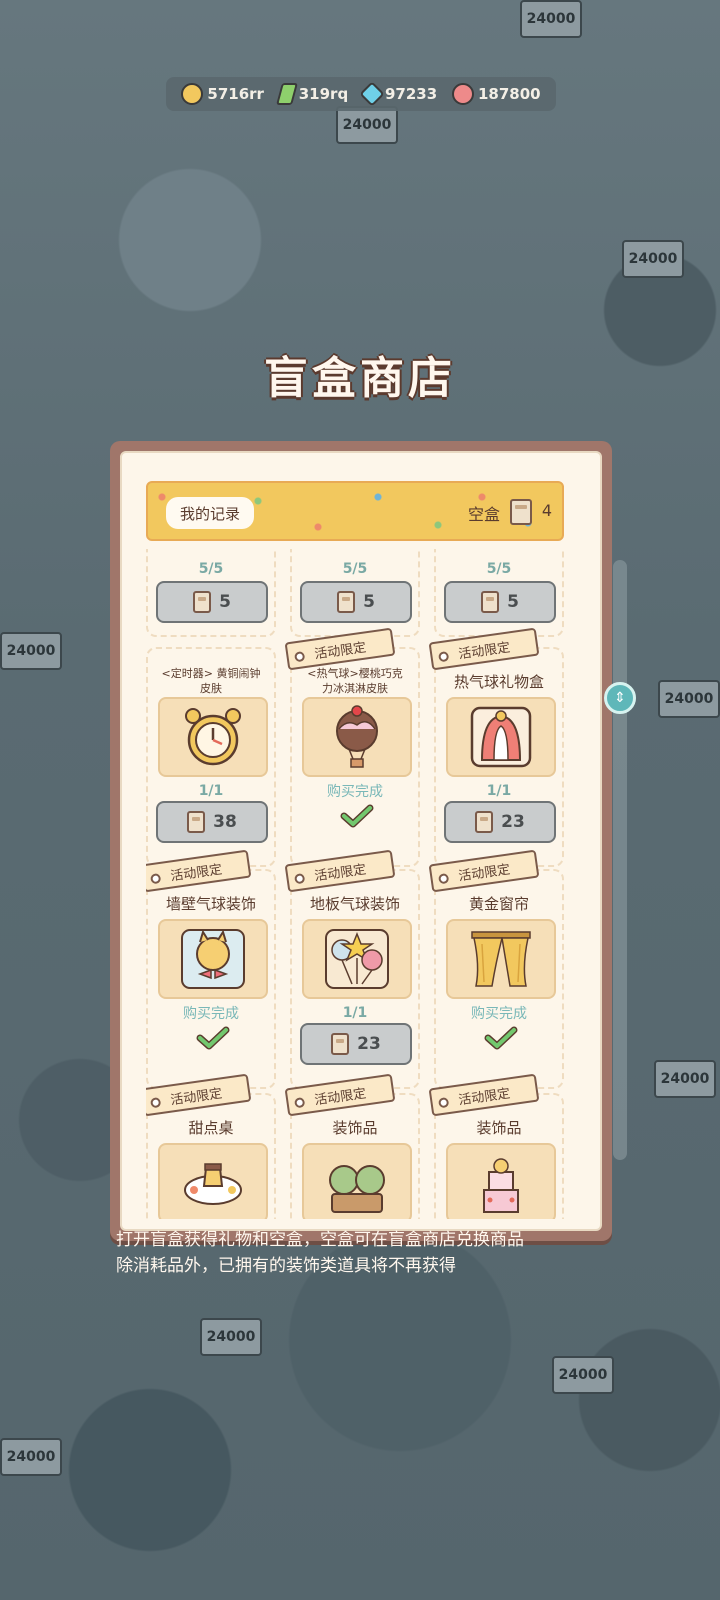 The width and height of the screenshot is (720, 1600). I want to click on shop-item: 活动限定 <热气球>樱桃巧克力冰淇淋皮肤 购买完成, so click(352, 747).